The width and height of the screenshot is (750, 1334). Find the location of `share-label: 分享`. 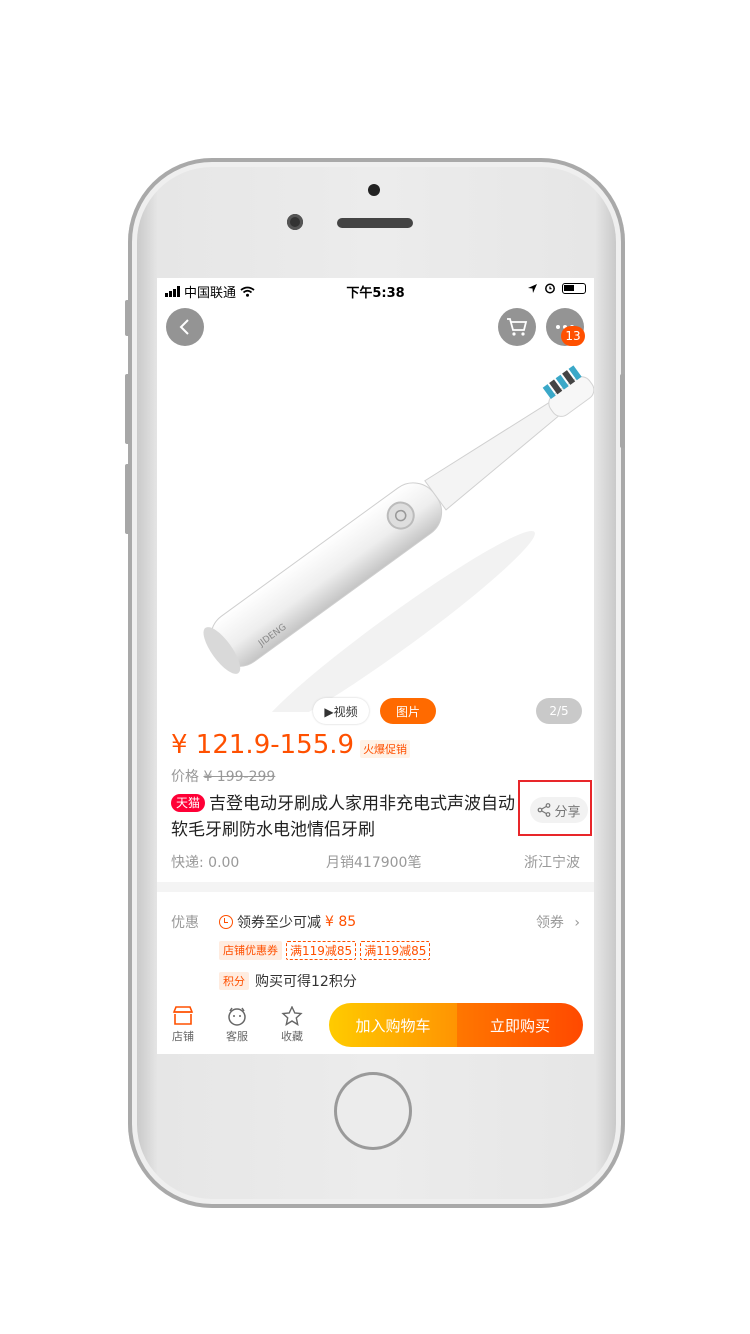

share-label: 分享 is located at coordinates (567, 812).